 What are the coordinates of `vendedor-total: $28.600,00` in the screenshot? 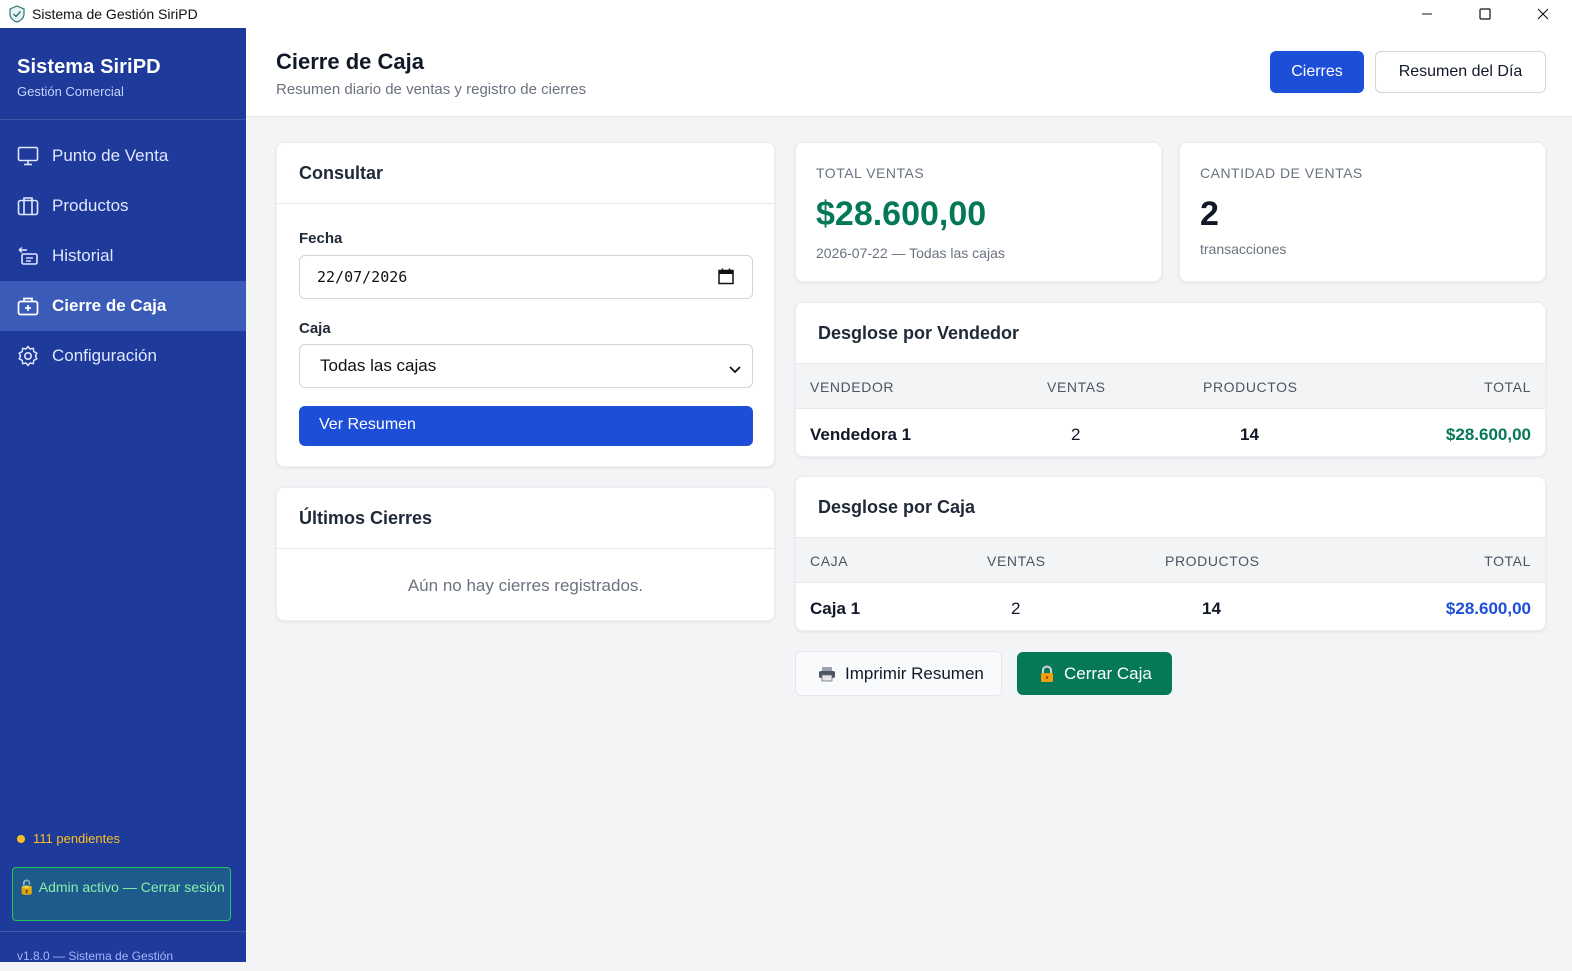 It's located at (1488, 434).